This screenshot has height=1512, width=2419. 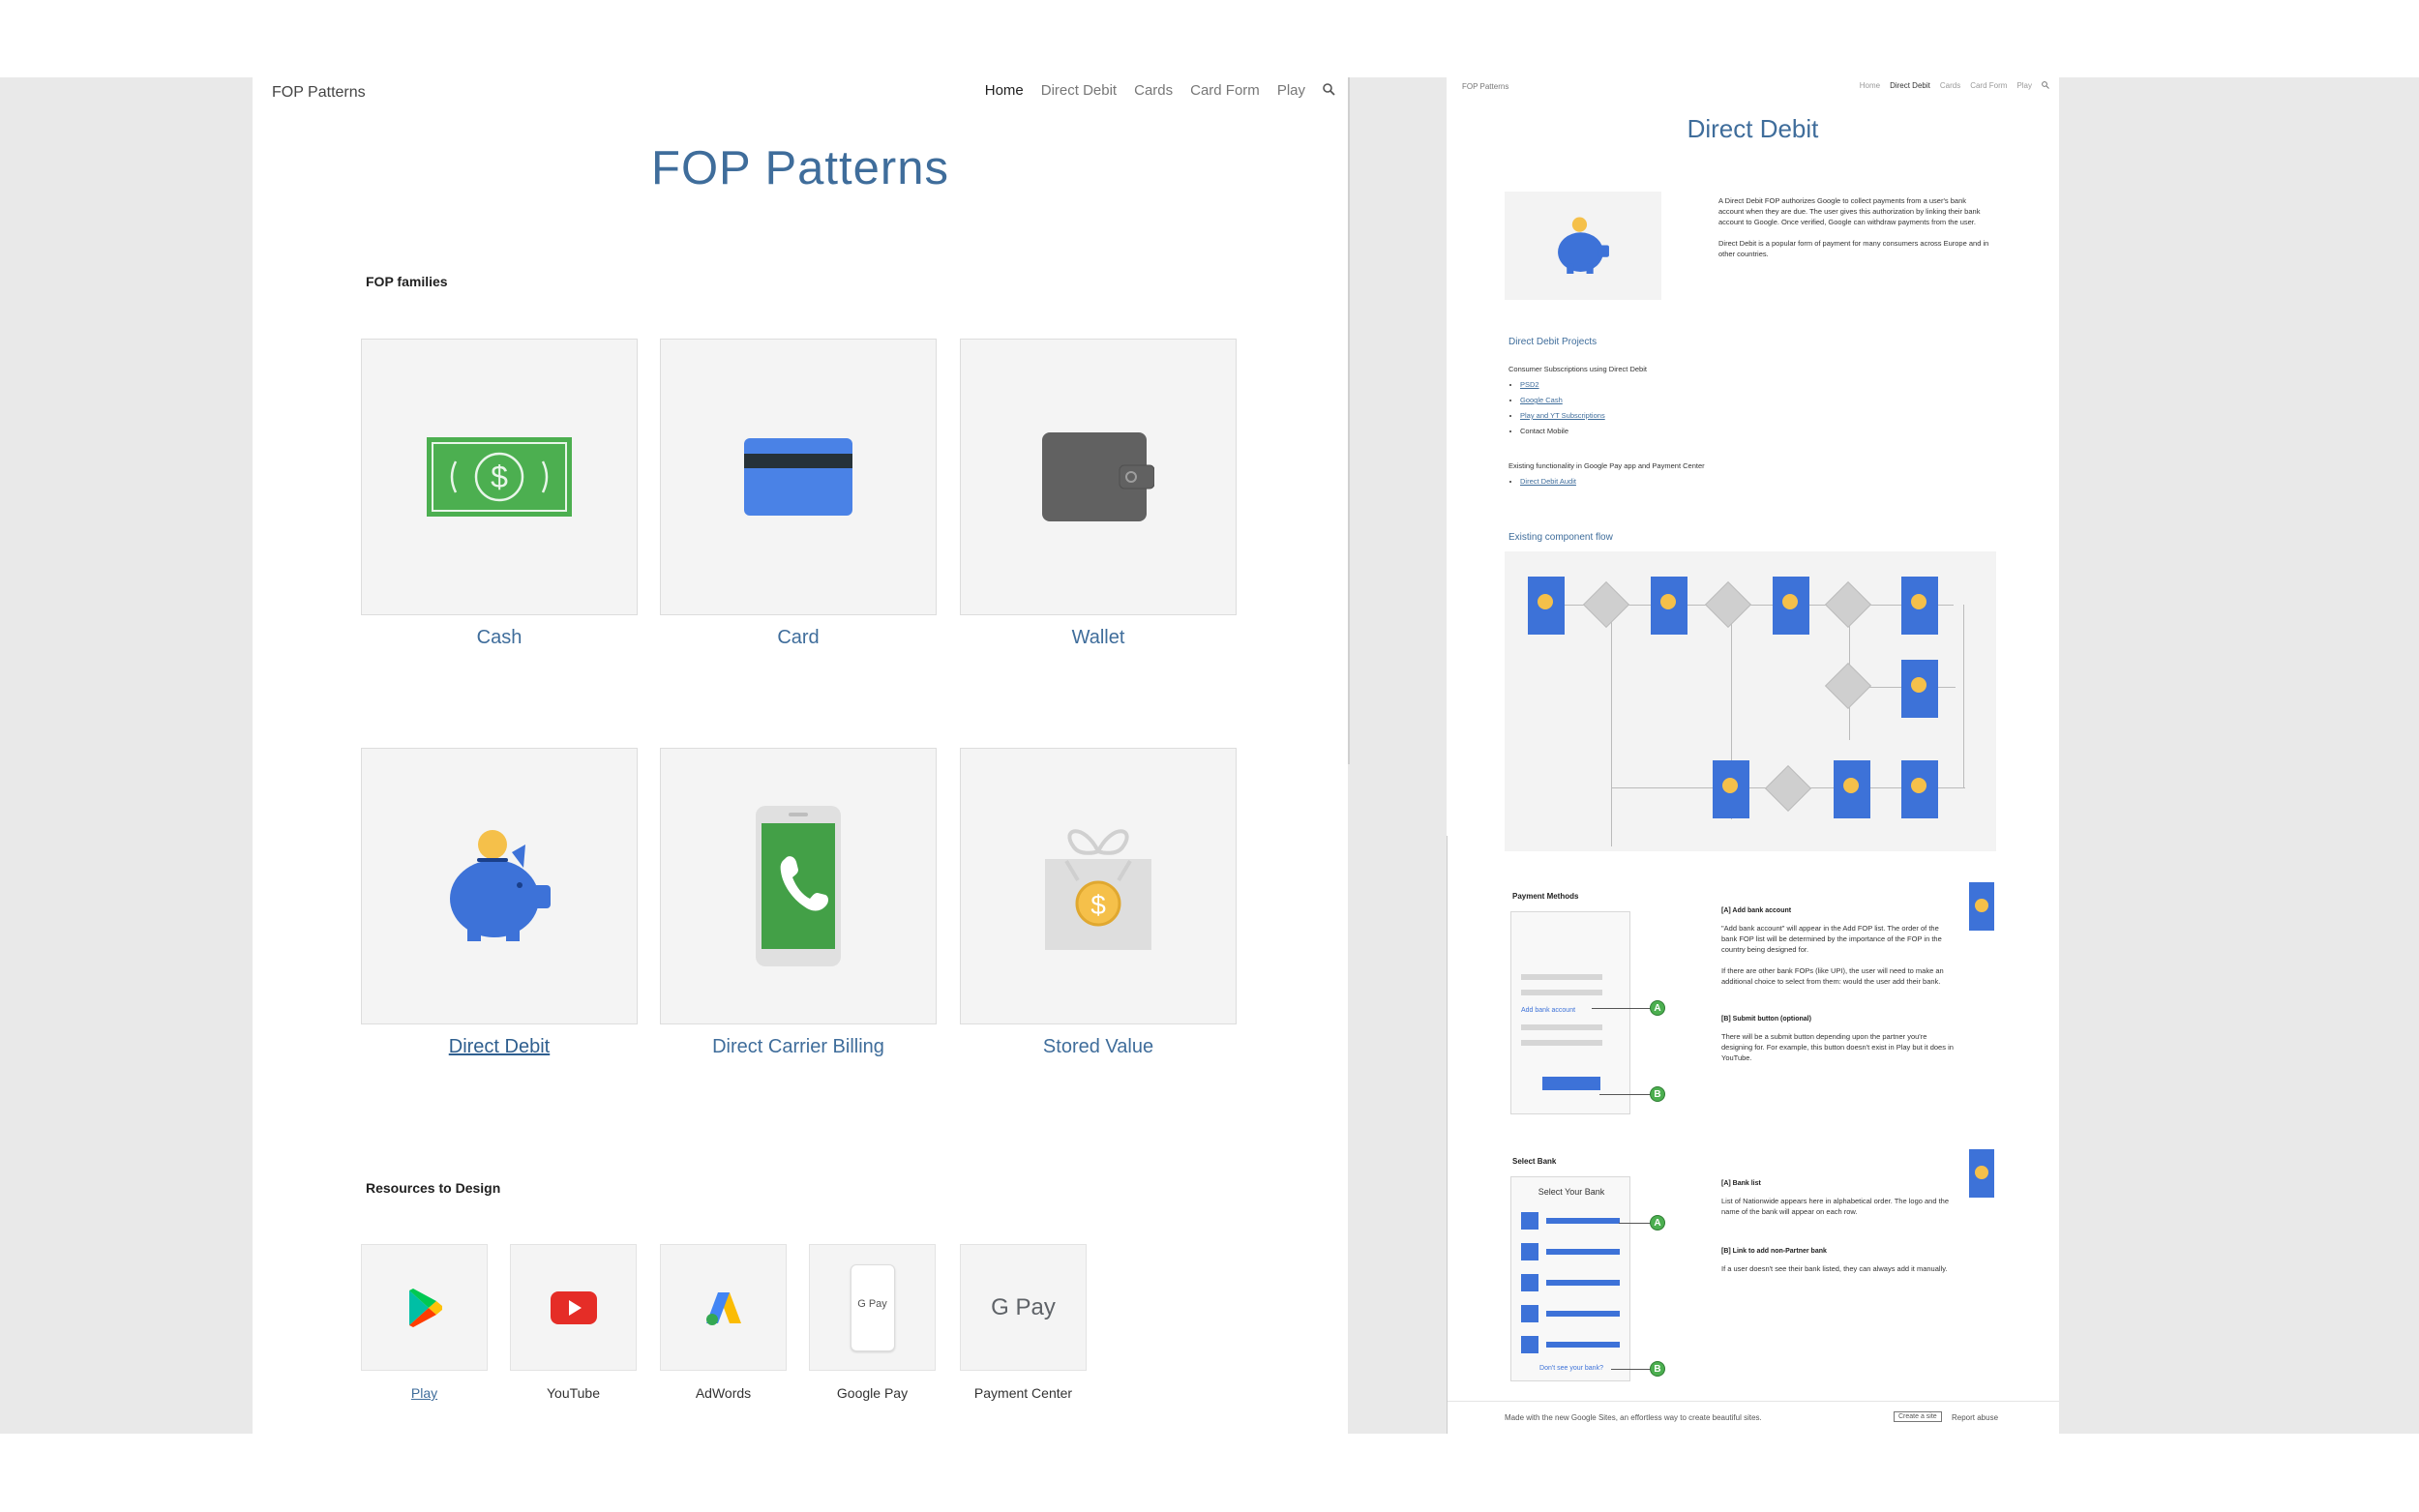 I want to click on gift-icon: $, so click(x=1098, y=886).